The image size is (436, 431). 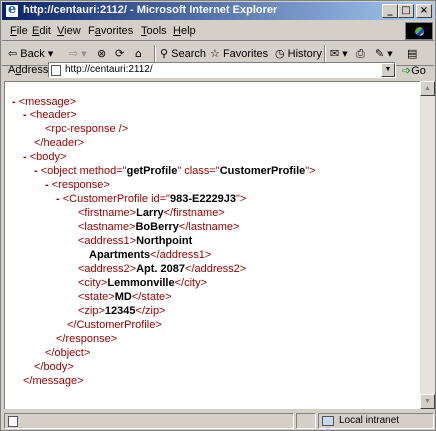 I want to click on menu-edit: Edit, so click(x=41, y=31).